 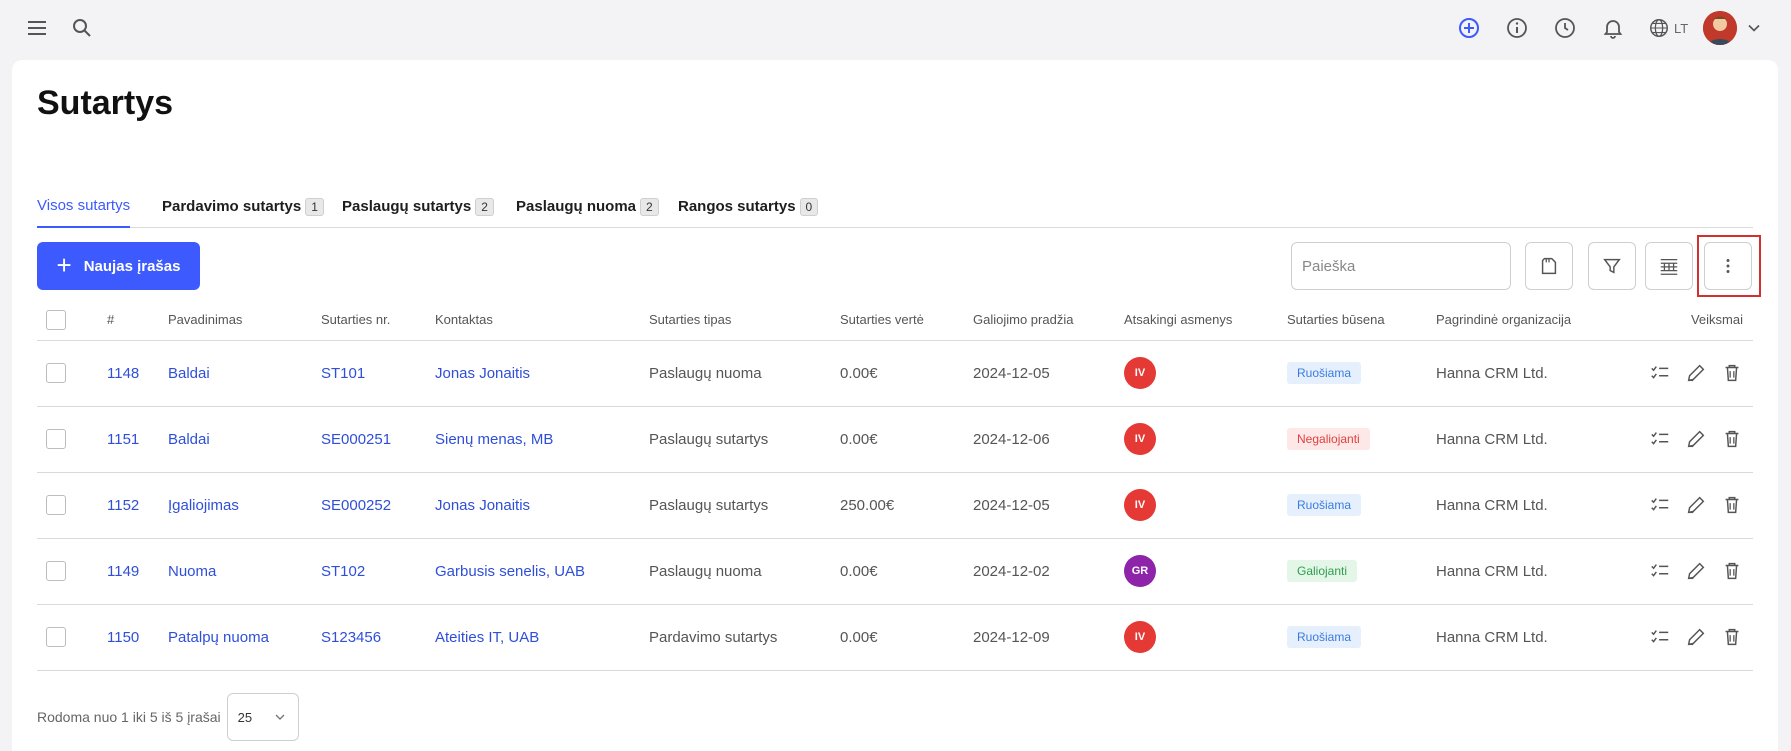 What do you see at coordinates (378, 505) in the screenshot?
I see `row-number: SE000252` at bounding box center [378, 505].